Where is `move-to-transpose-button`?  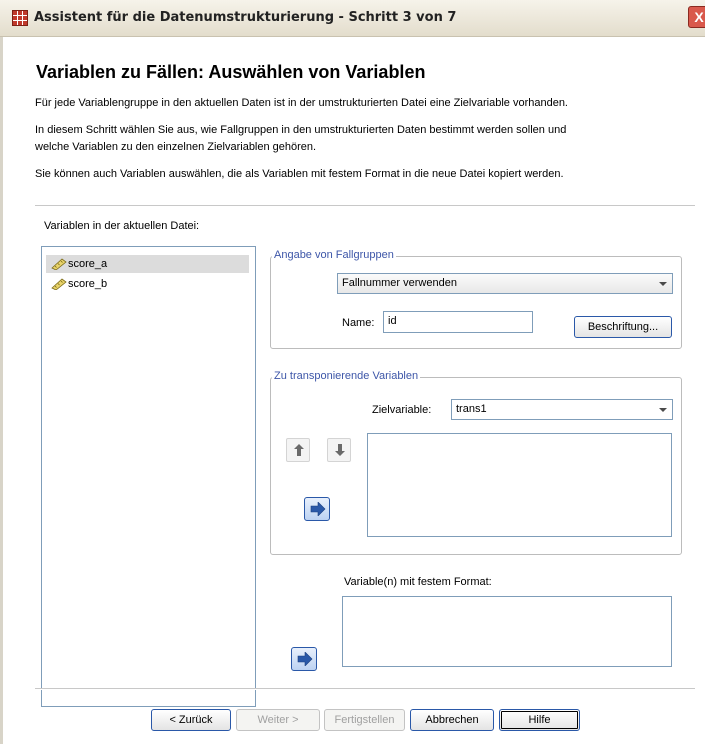 move-to-transpose-button is located at coordinates (317, 509).